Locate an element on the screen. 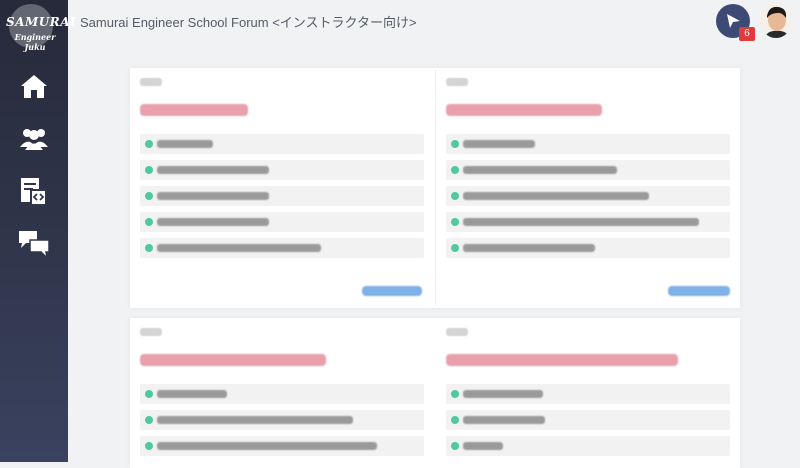 The width and height of the screenshot is (800, 468). sidebar-item-users is located at coordinates (34, 138).